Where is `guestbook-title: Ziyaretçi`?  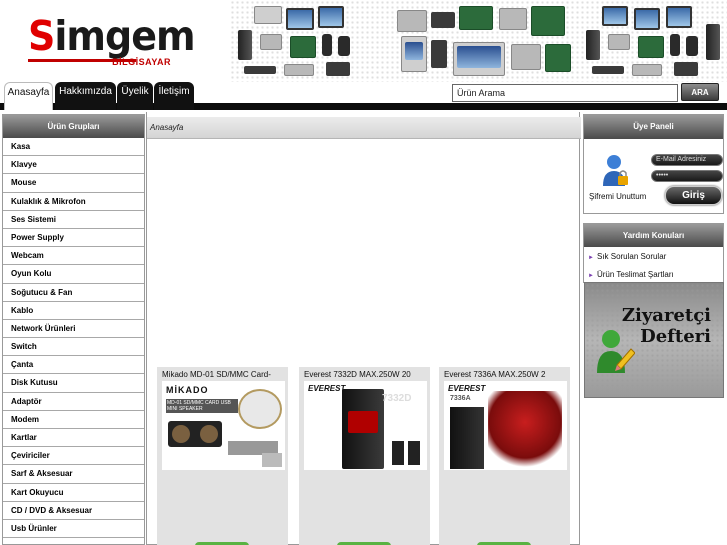
guestbook-title: Ziyaretçi is located at coordinates (666, 315).